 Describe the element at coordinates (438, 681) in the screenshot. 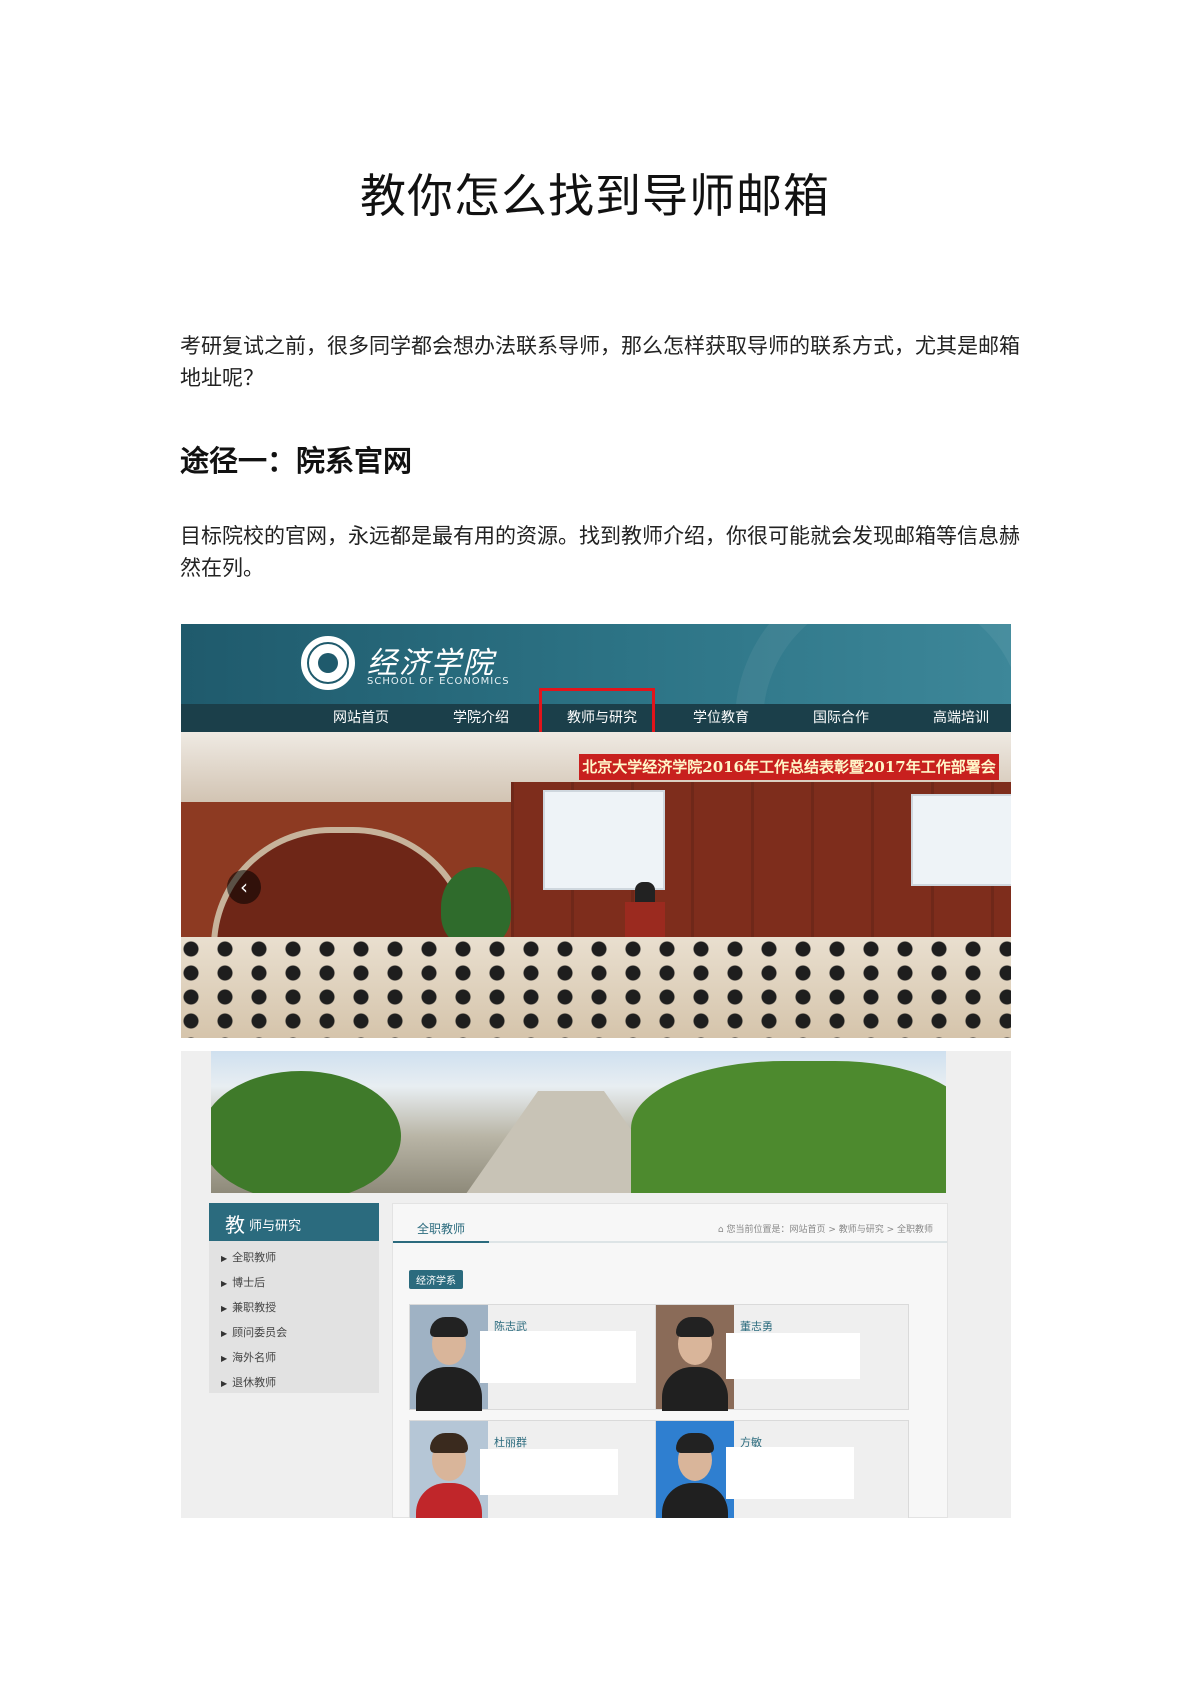

I see `site-logo-subtitle: SCHOOL OF ECONOMICS` at that location.